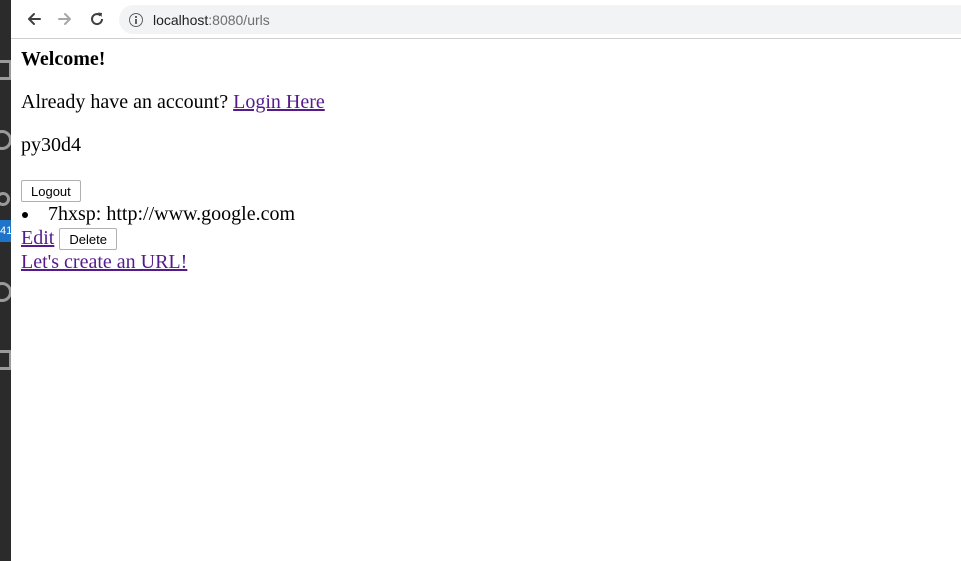  What do you see at coordinates (211, 19) in the screenshot?
I see `url-text: localhost:8080/urls` at bounding box center [211, 19].